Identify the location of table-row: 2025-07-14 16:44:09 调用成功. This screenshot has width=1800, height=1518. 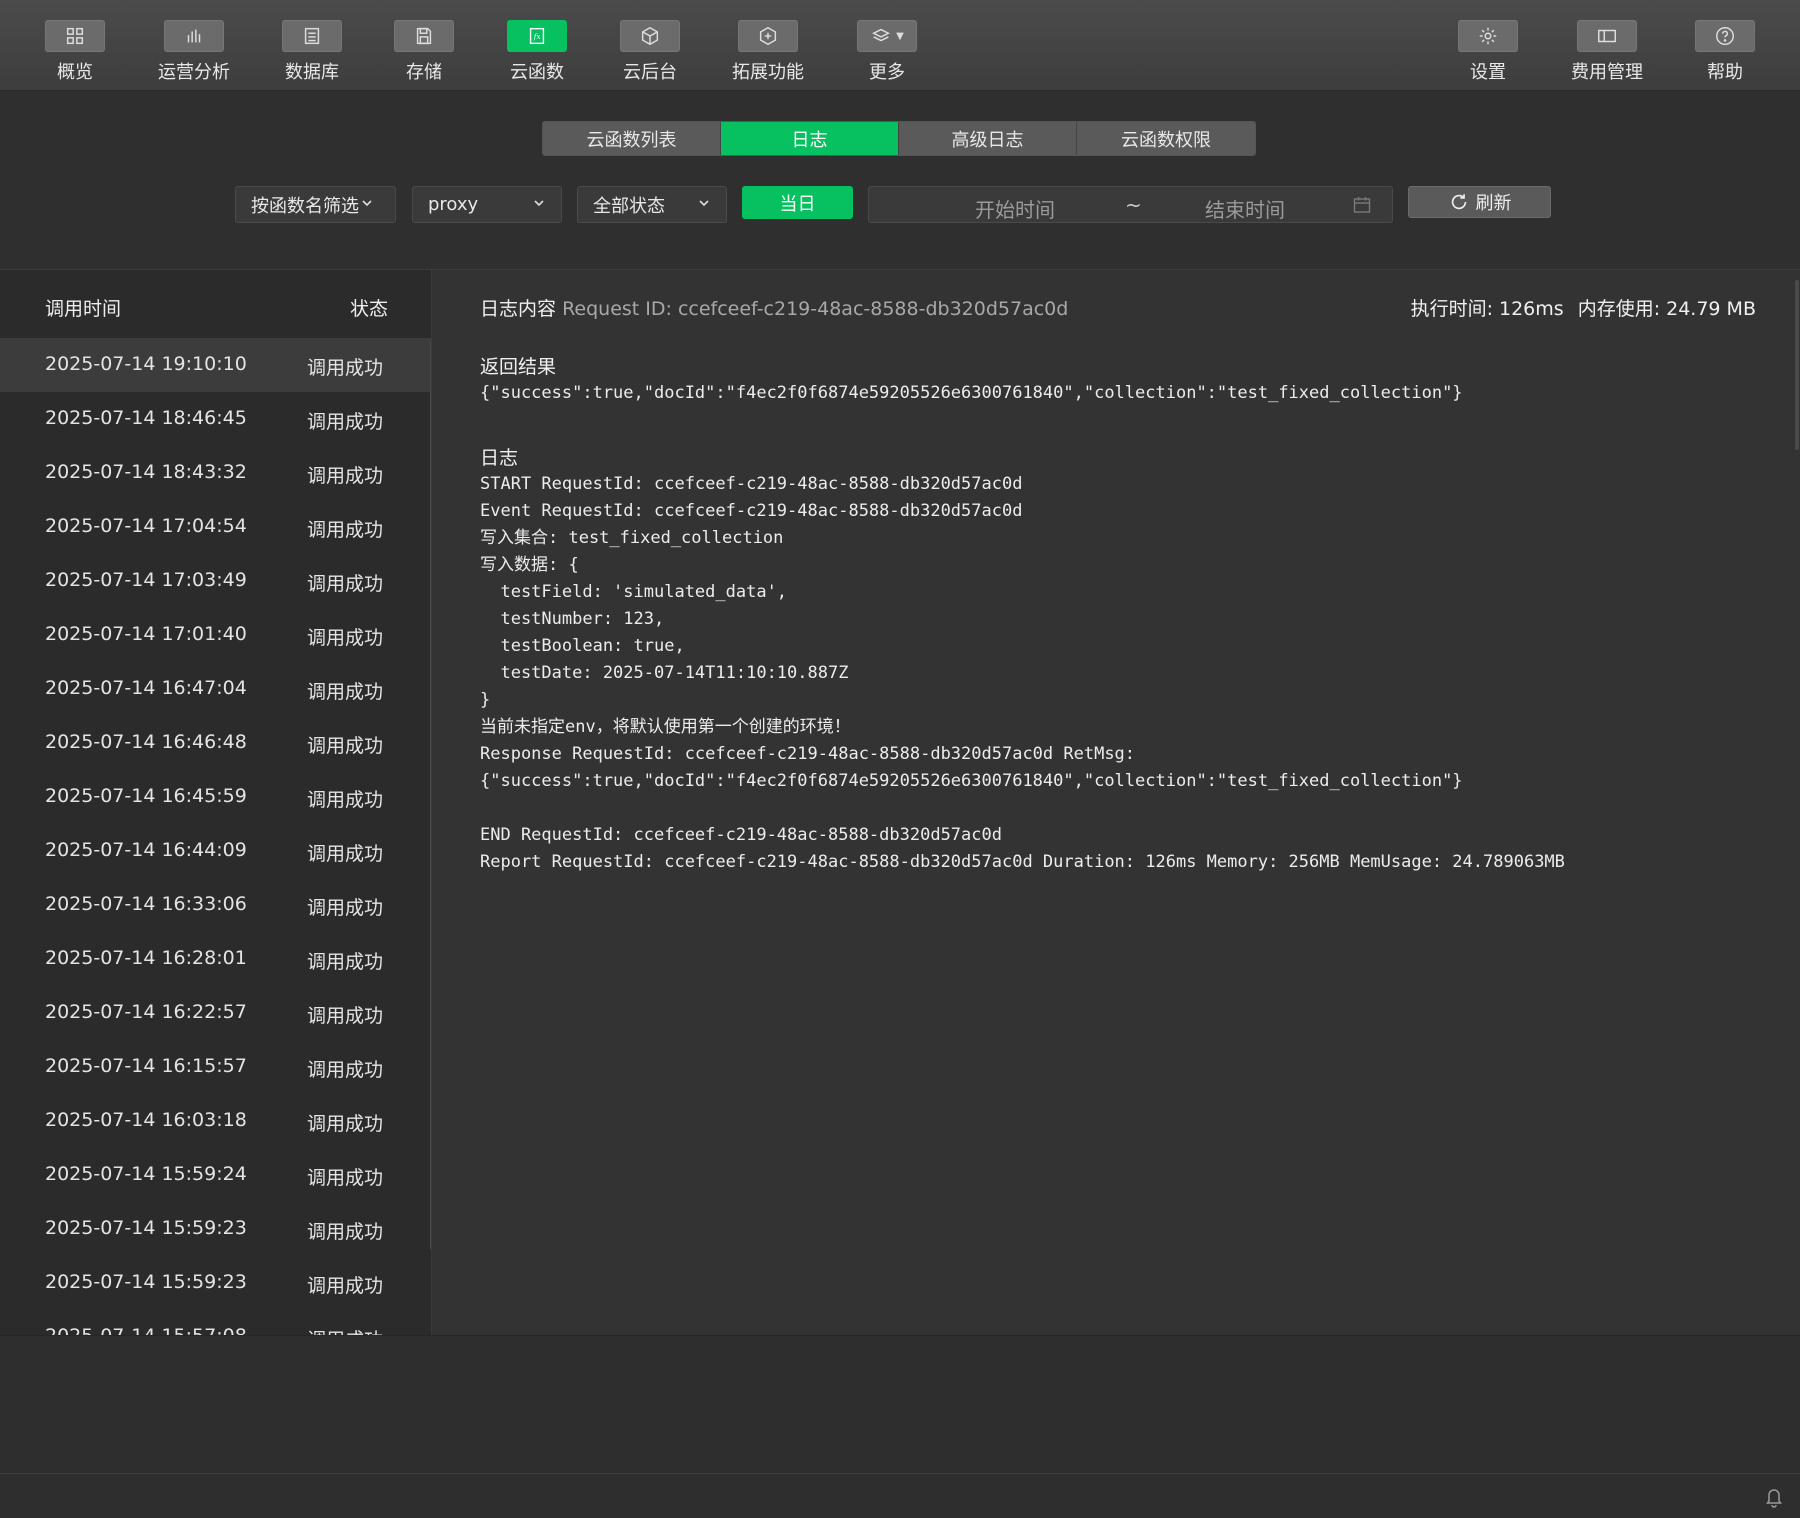
(215, 851).